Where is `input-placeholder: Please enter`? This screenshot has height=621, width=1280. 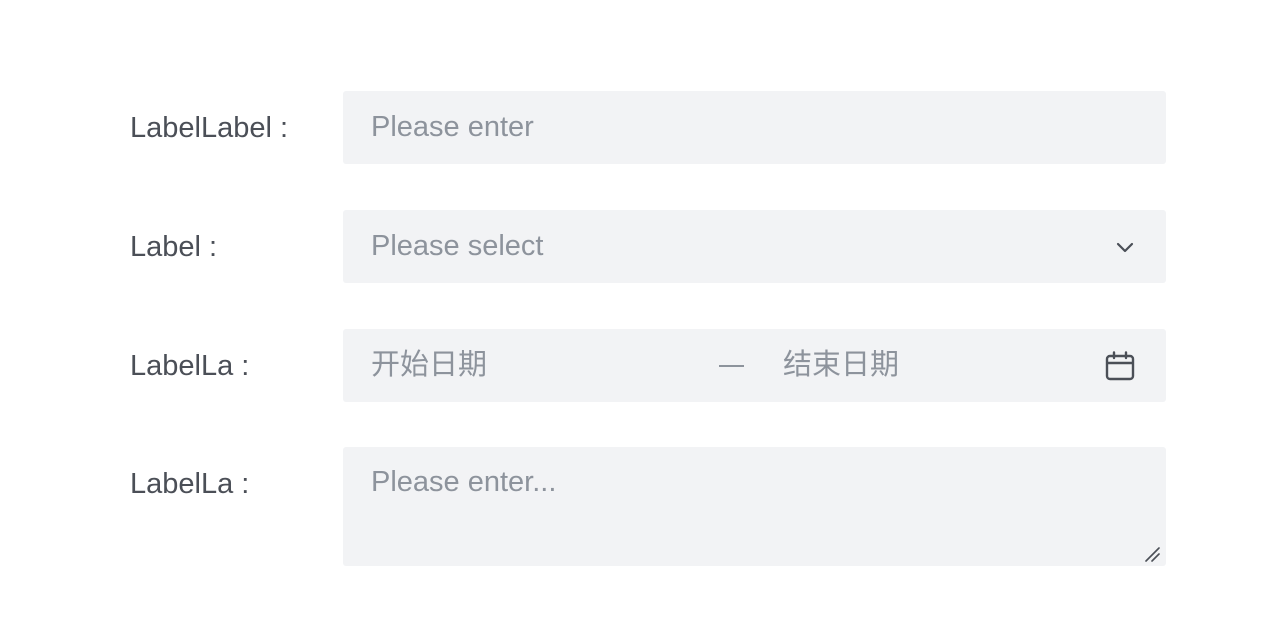 input-placeholder: Please enter is located at coordinates (452, 127).